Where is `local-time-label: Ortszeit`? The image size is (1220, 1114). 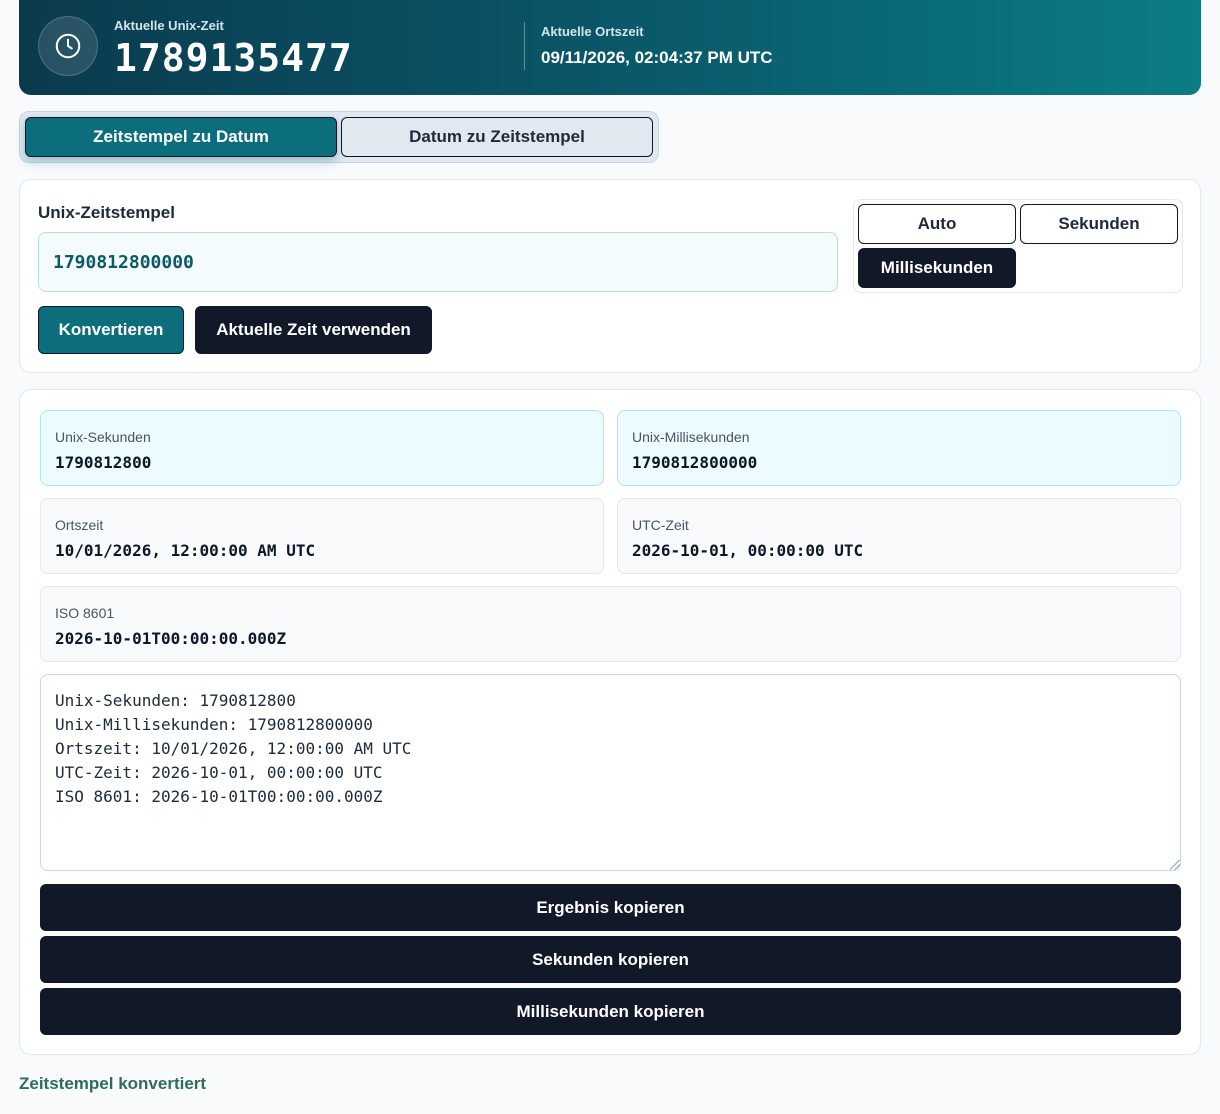 local-time-label: Ortszeit is located at coordinates (79, 525).